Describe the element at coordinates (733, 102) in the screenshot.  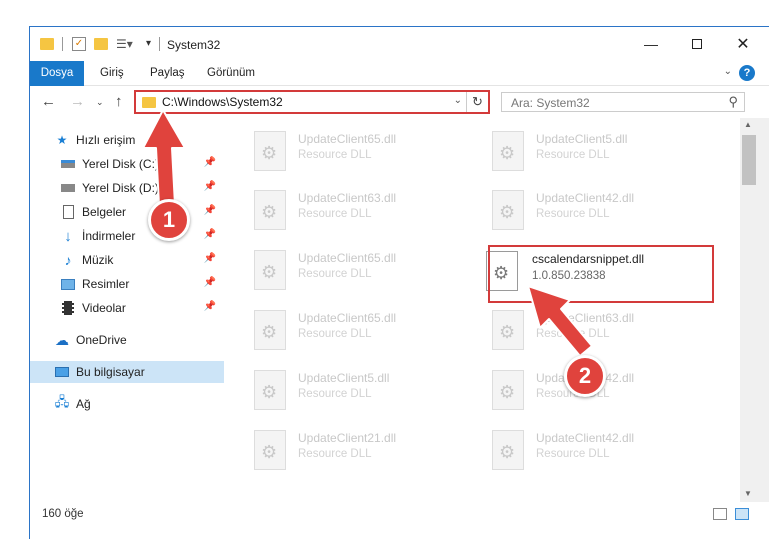
I see `search-icon: ⚲` at that location.